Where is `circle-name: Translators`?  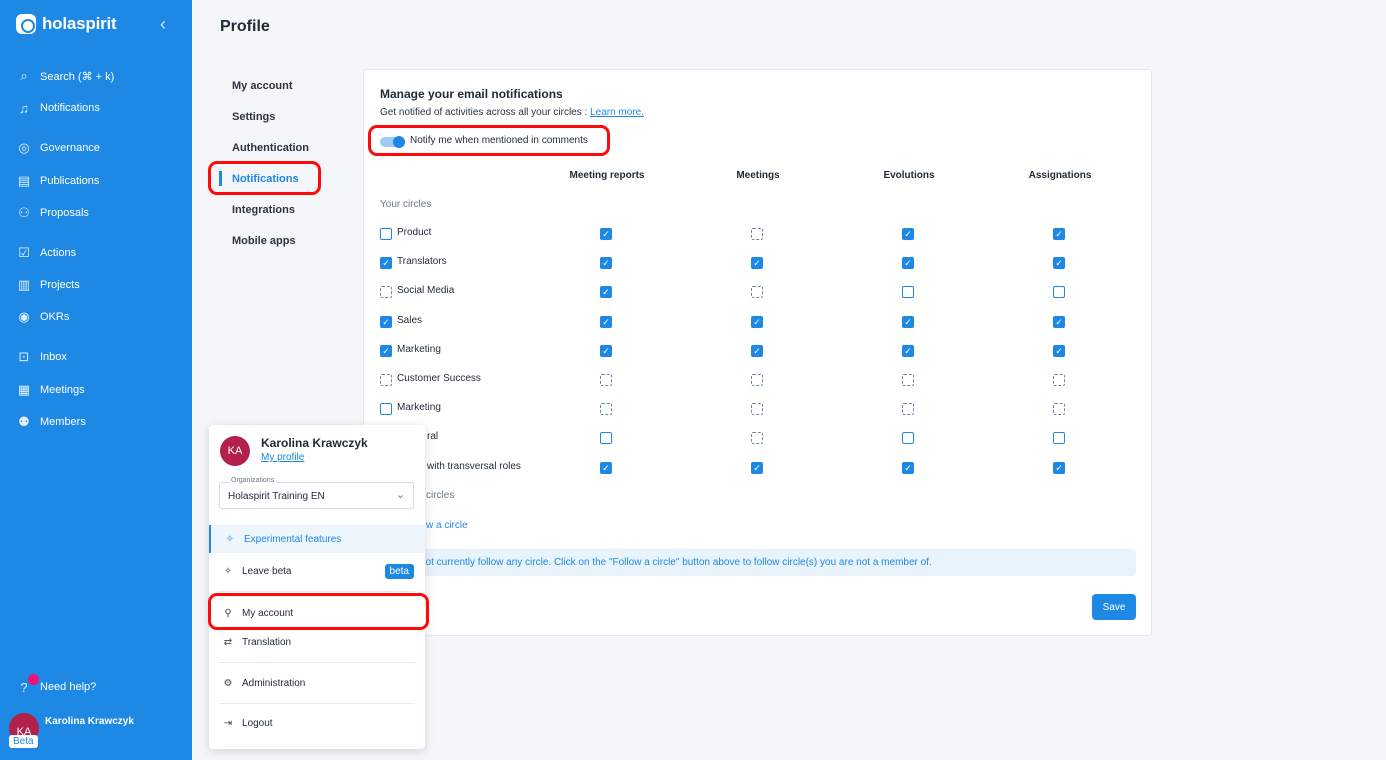
circle-name: Translators is located at coordinates (422, 262).